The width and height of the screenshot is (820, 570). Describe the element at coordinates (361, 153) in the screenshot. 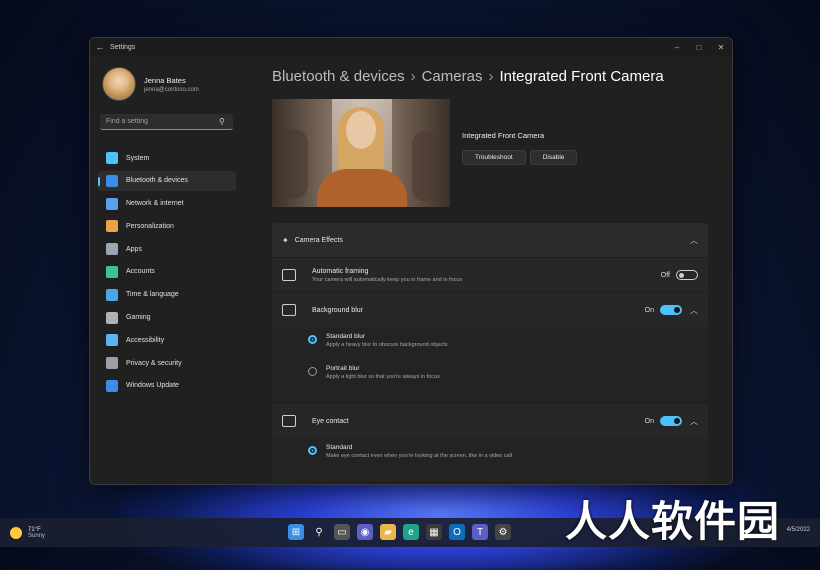

I see `camera-preview` at that location.